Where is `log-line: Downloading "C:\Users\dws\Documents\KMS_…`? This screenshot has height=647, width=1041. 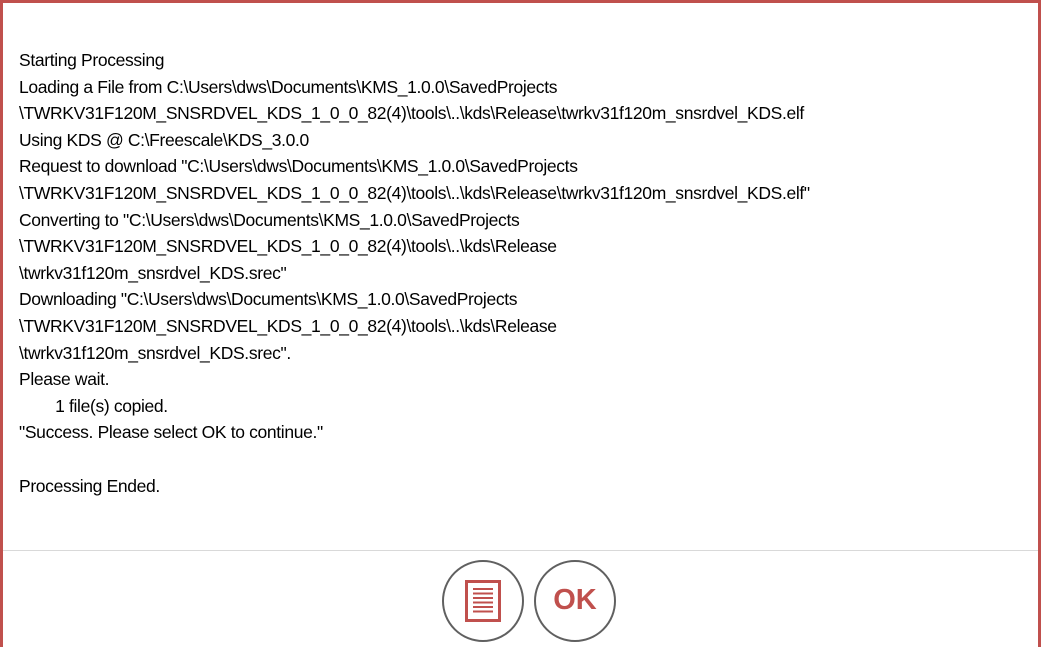 log-line: Downloading "C:\Users\dws\Documents\KMS_… is located at coordinates (268, 299).